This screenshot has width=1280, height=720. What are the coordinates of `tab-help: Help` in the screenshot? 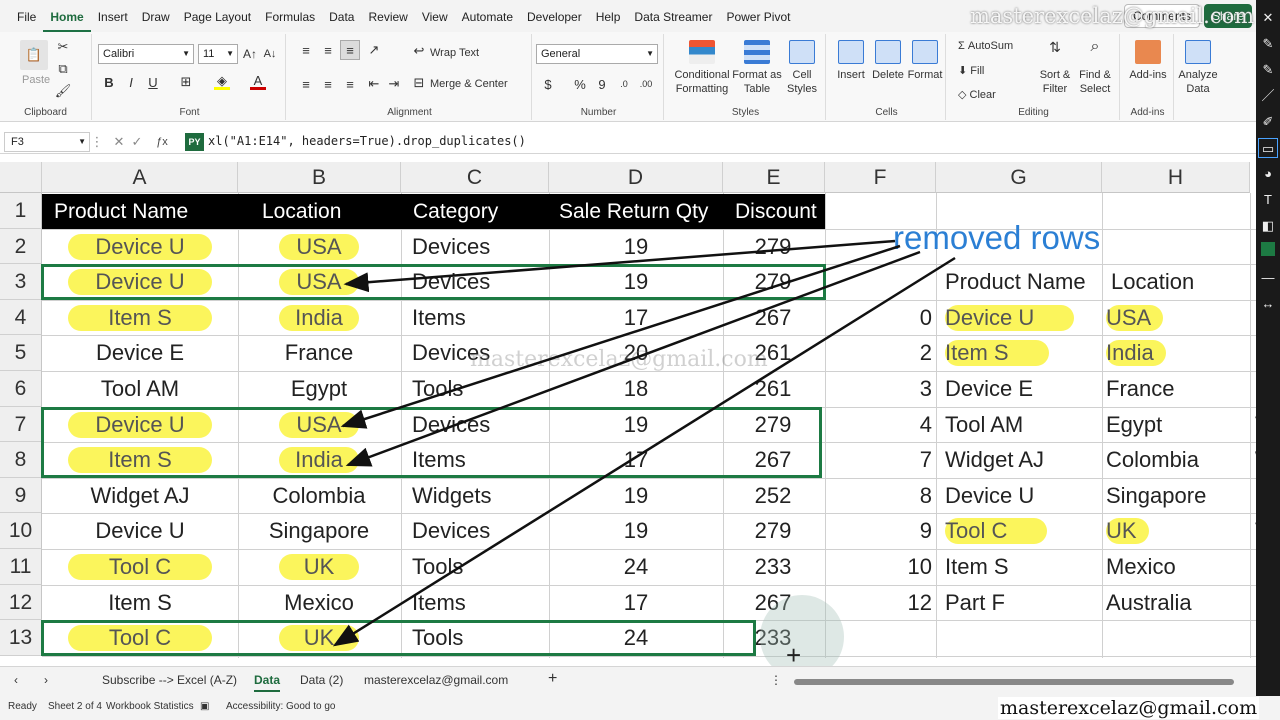 It's located at (608, 16).